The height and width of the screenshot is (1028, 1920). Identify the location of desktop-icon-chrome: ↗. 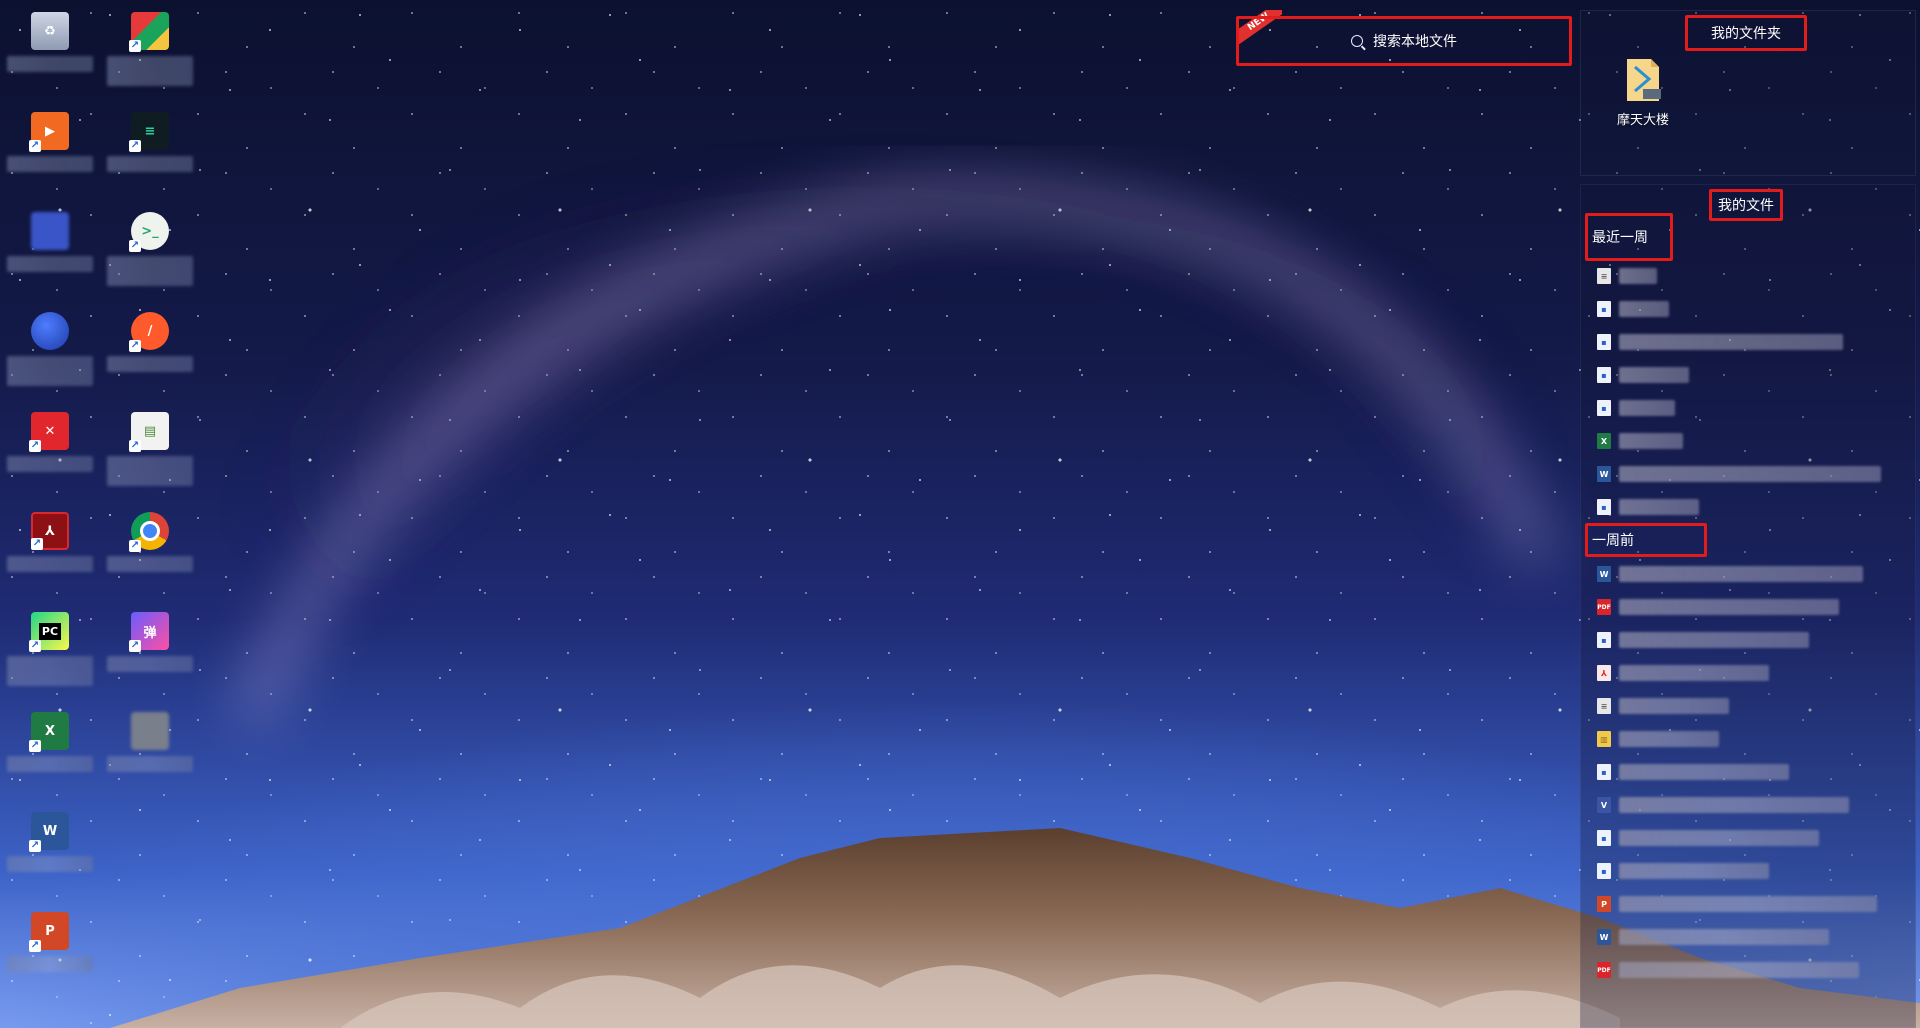
(150, 549).